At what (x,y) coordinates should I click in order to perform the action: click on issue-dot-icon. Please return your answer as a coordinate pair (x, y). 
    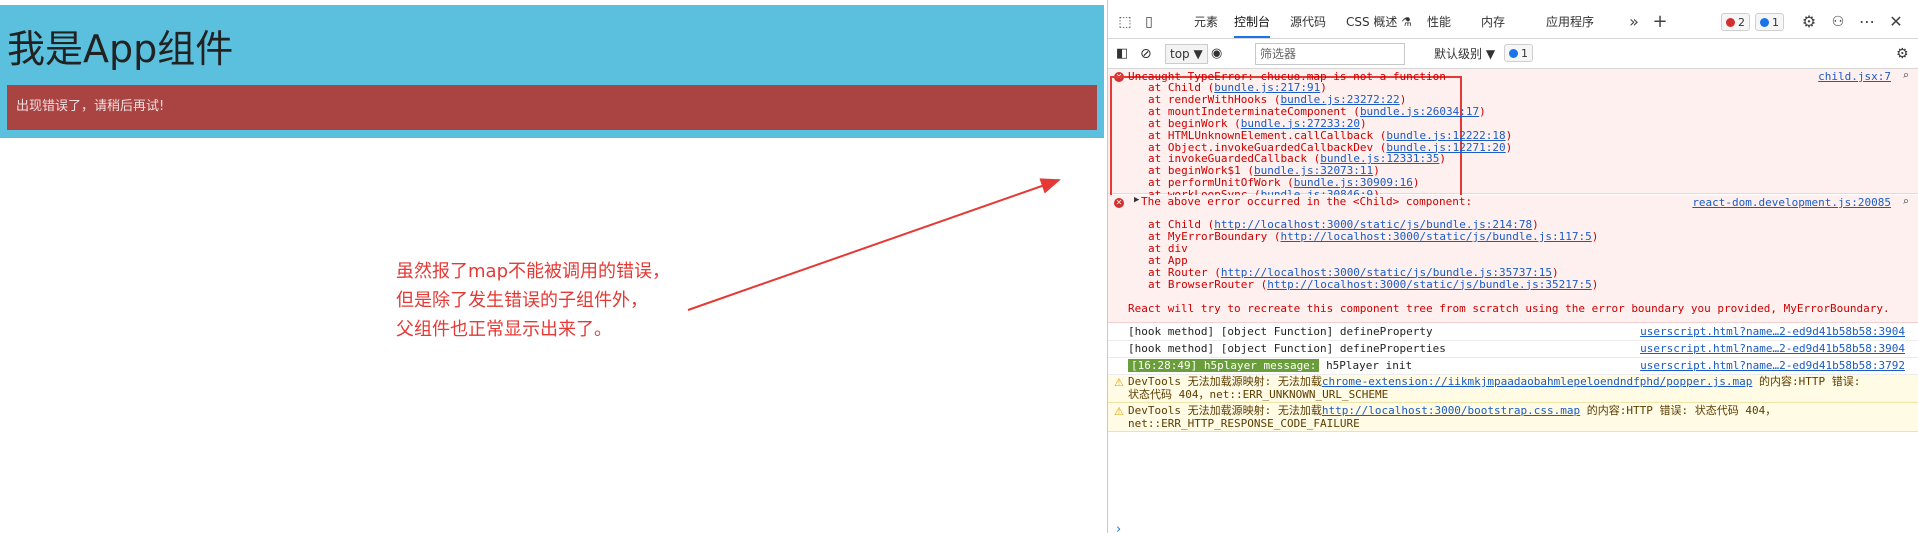
    Looking at the image, I should click on (1513, 53).